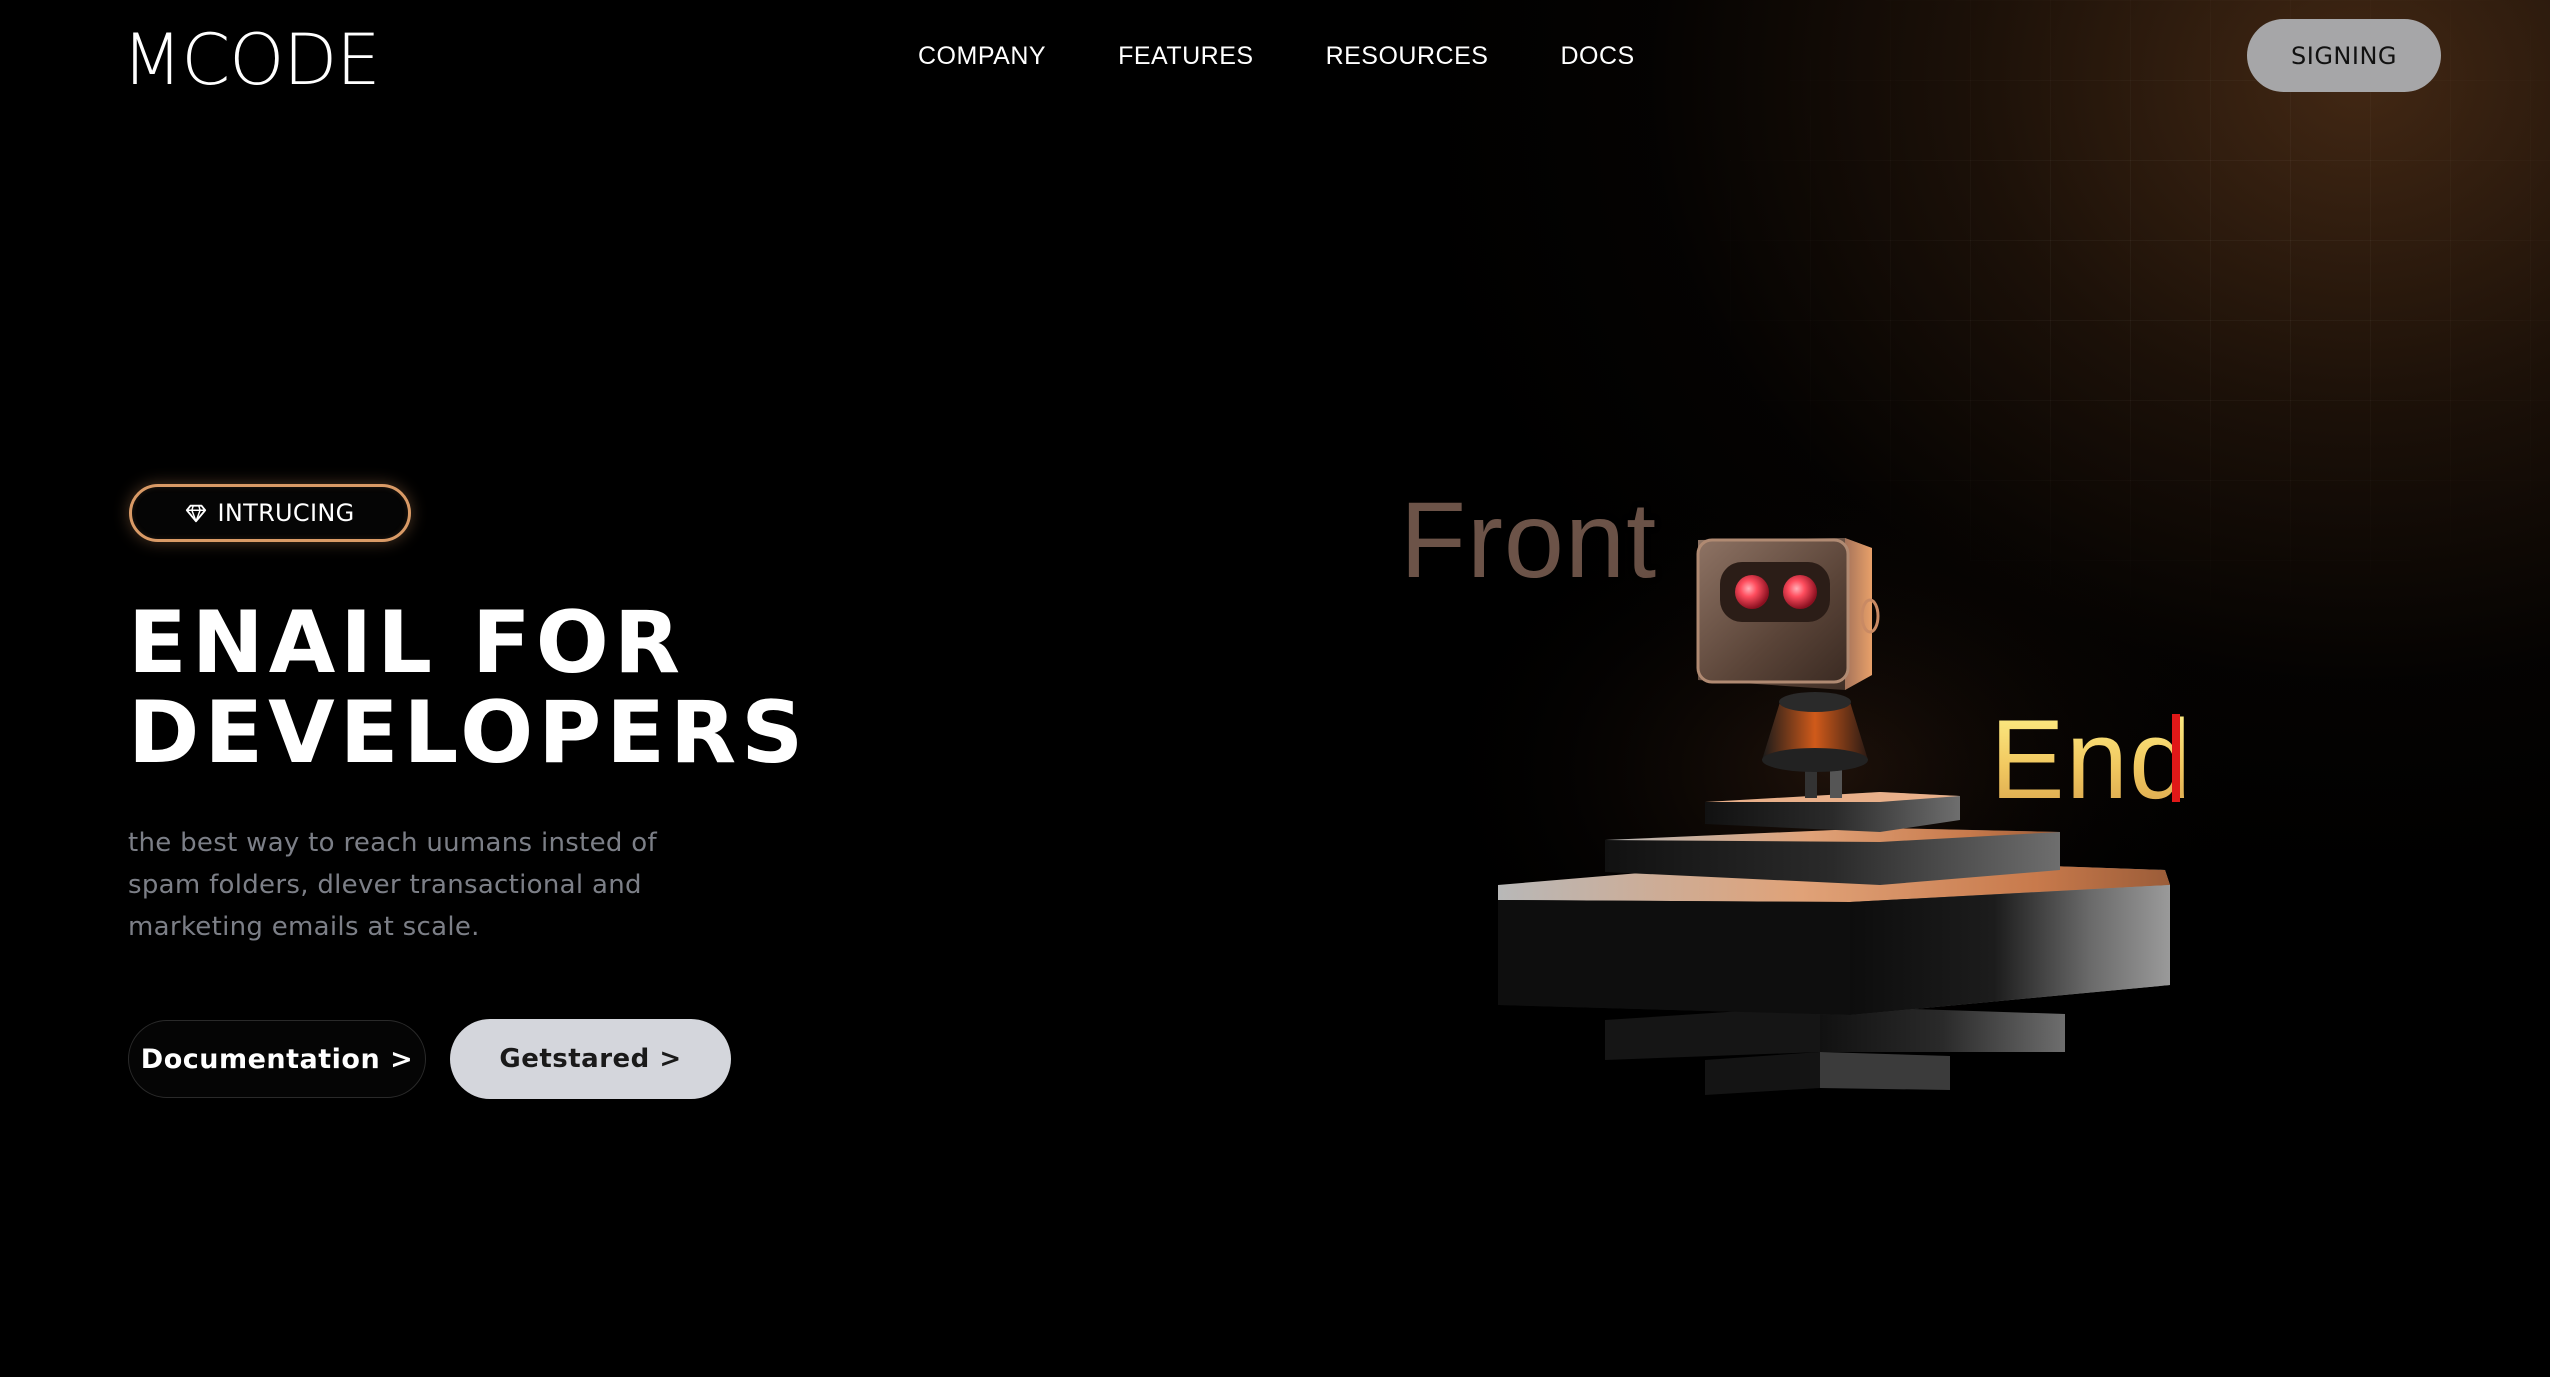 This screenshot has width=2550, height=1377. I want to click on badge-label: INTRUCING, so click(286, 513).